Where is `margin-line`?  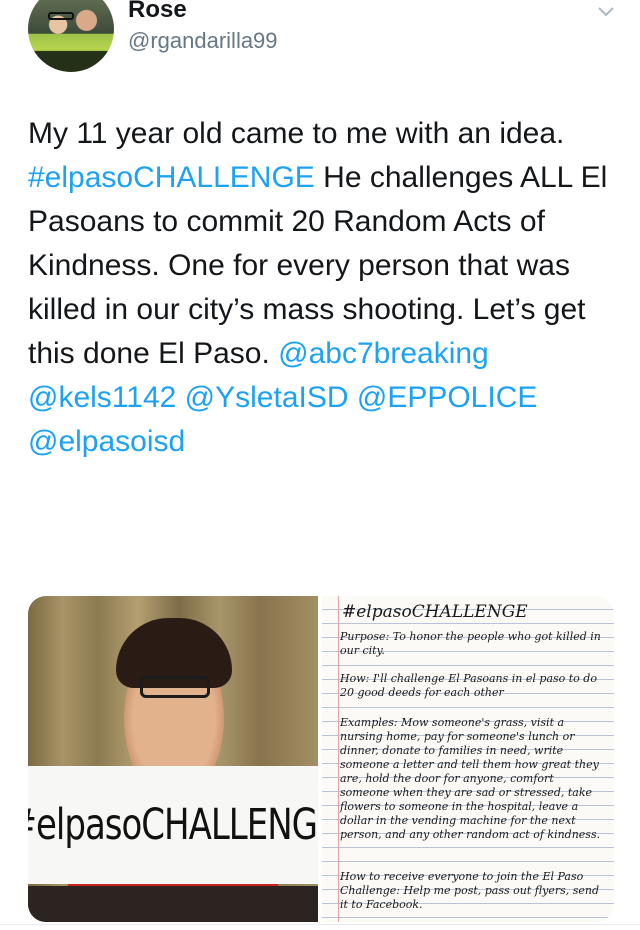 margin-line is located at coordinates (338, 759).